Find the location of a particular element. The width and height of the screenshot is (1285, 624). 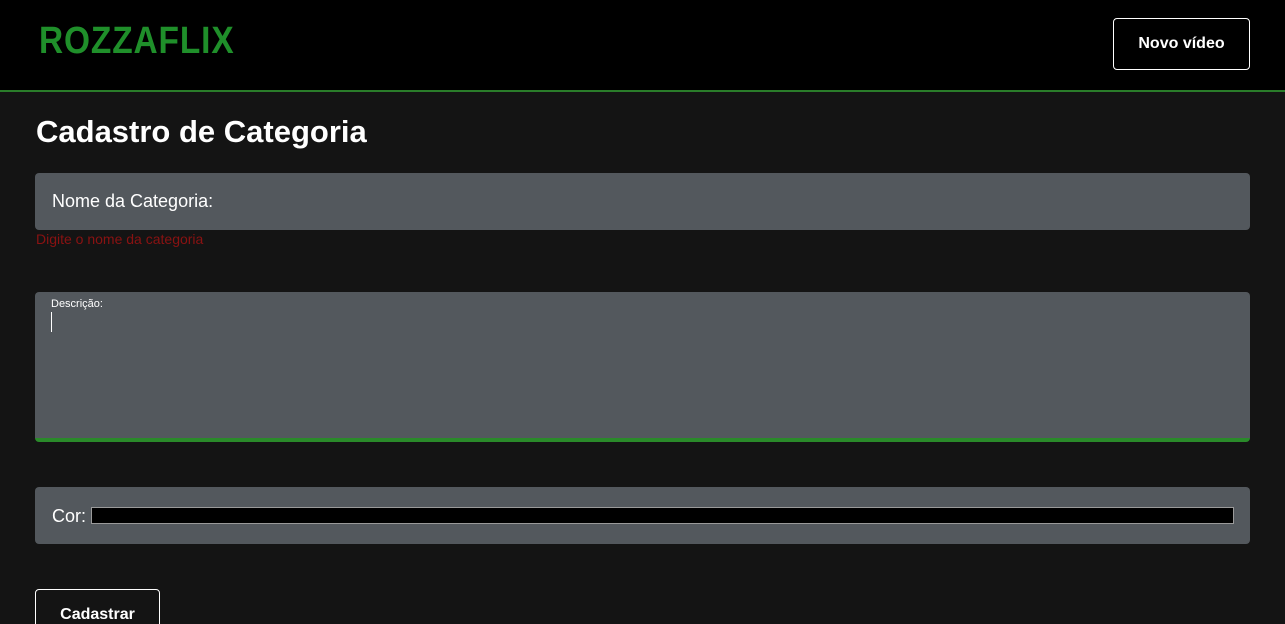

top-navbar: ROZZAFLIX Novo vídeo is located at coordinates (642, 46).